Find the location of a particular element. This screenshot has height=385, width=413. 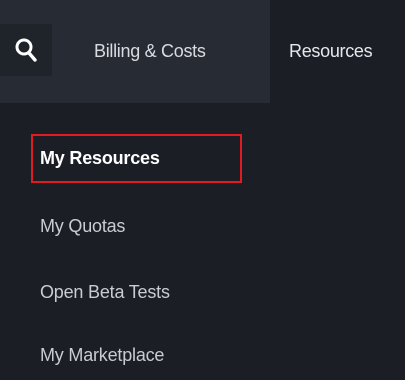

search-button is located at coordinates (26, 50).